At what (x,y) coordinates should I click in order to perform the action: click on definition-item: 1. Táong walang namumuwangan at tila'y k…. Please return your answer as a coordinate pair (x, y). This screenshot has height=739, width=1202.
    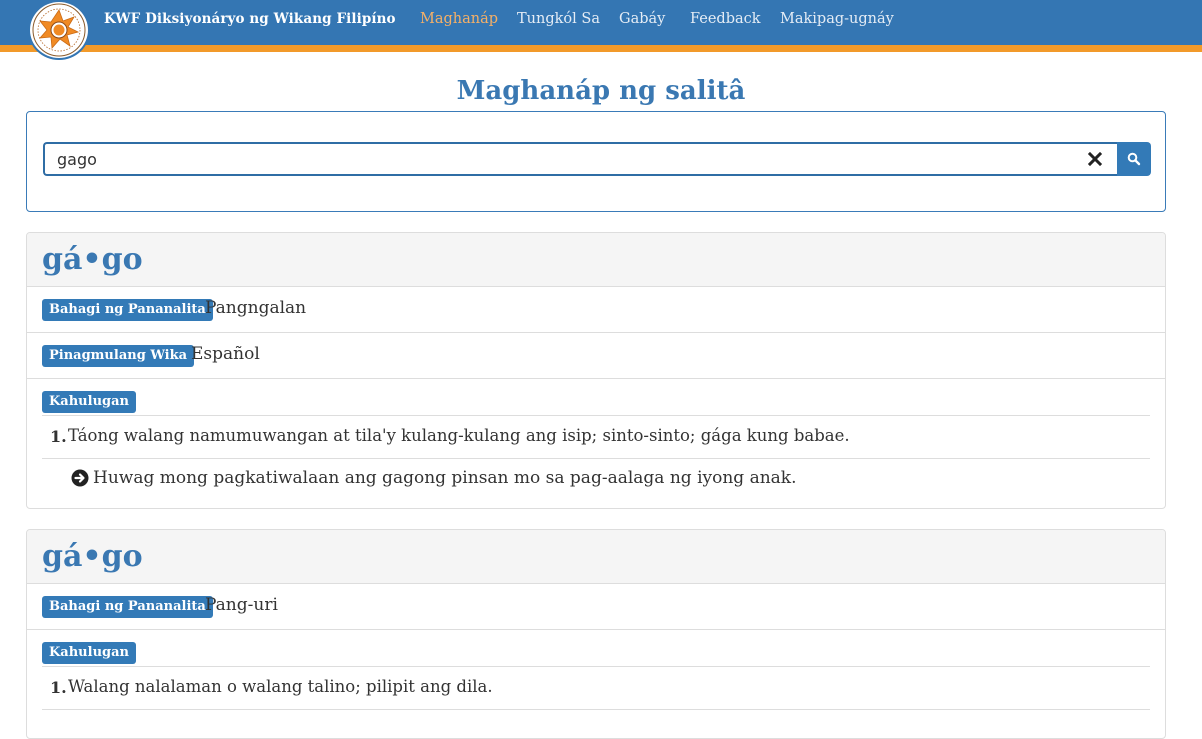
    Looking at the image, I should click on (596, 436).